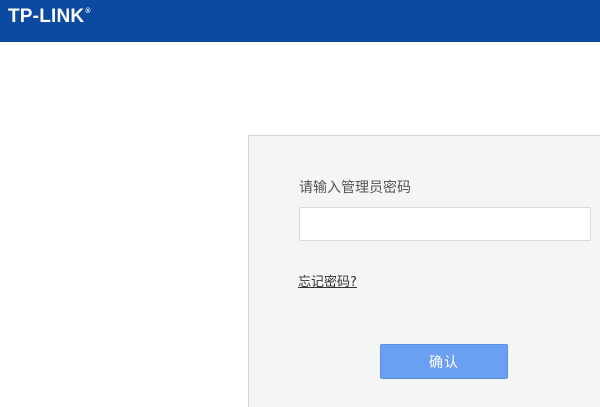 Image resolution: width=600 pixels, height=407 pixels. What do you see at coordinates (300, 21) in the screenshot?
I see `top-banner: TP-LINK®` at bounding box center [300, 21].